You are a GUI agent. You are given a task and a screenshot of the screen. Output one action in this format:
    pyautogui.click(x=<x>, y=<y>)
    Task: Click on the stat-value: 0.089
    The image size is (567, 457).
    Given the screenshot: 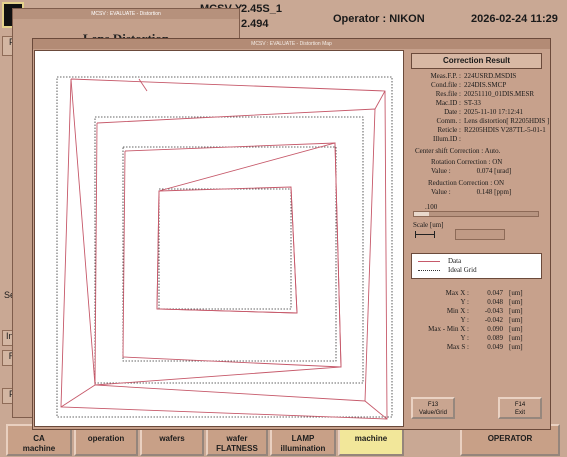 What is the action you would take?
    pyautogui.click(x=495, y=338)
    